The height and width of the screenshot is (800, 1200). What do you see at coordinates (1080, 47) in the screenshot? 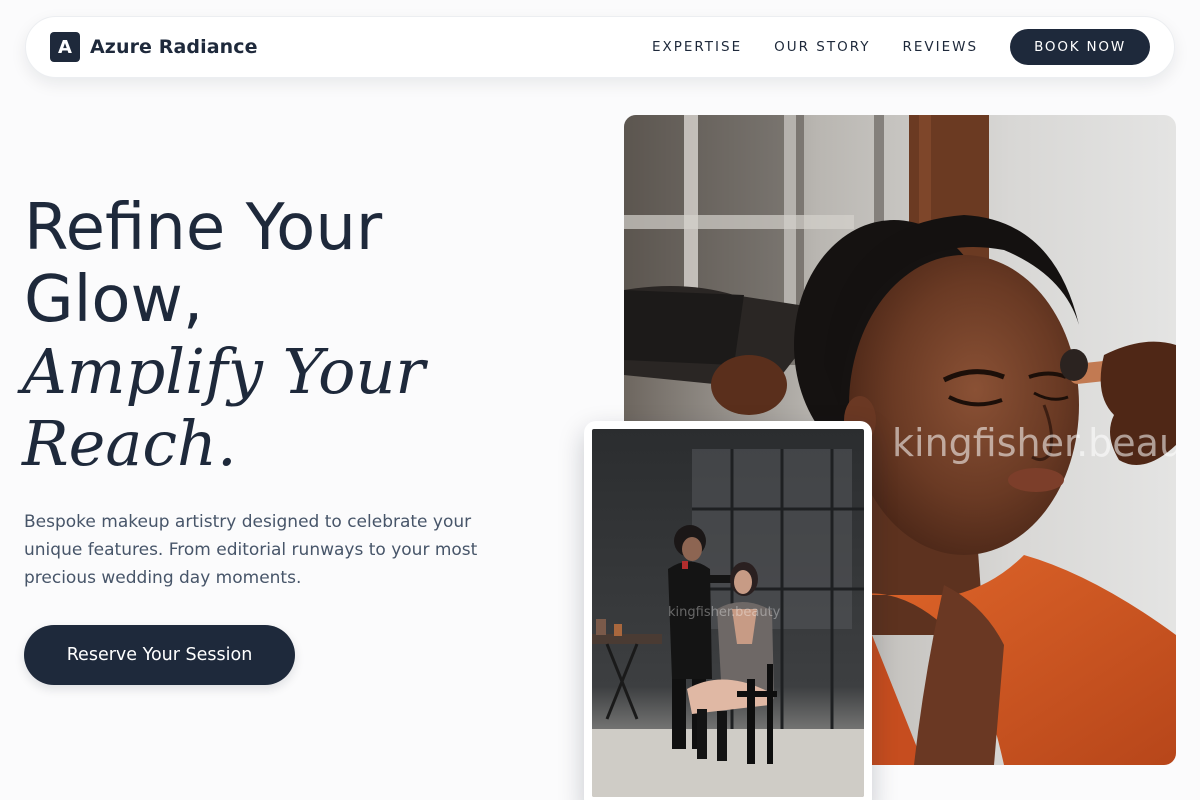
I see `book-now-button: BOOK NOW` at bounding box center [1080, 47].